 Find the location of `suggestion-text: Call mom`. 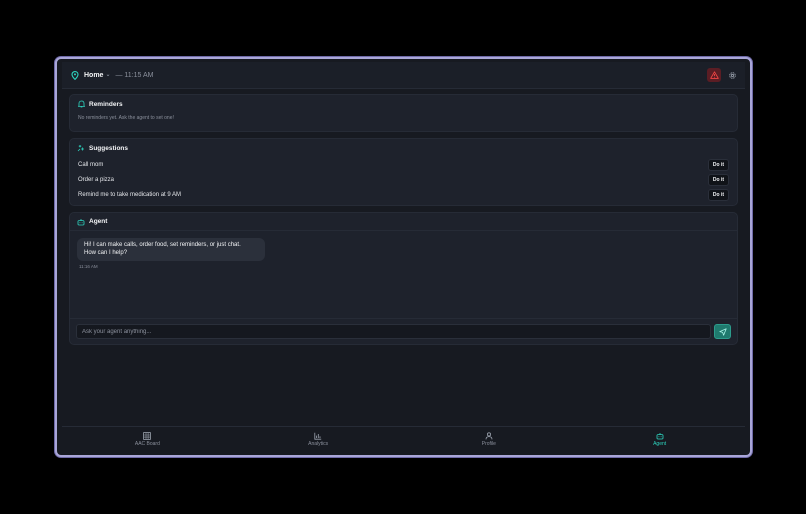

suggestion-text: Call mom is located at coordinates (91, 164).